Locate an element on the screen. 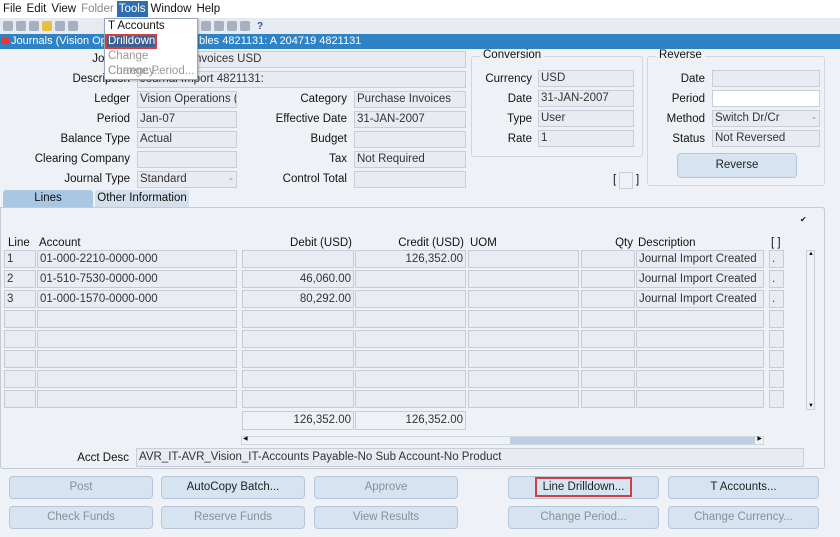 The height and width of the screenshot is (537, 840). scroll-down-icon: ▼ is located at coordinates (811, 406).